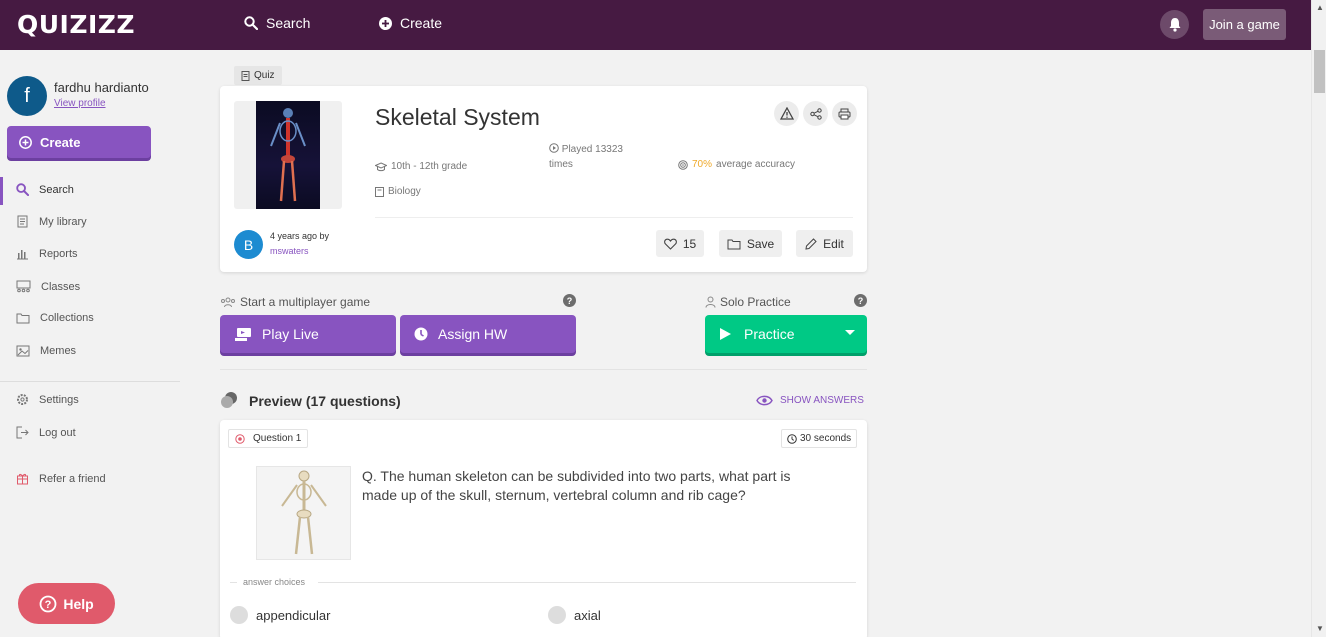  What do you see at coordinates (47, 399) in the screenshot?
I see `sidebar-item-settings: Settings` at bounding box center [47, 399].